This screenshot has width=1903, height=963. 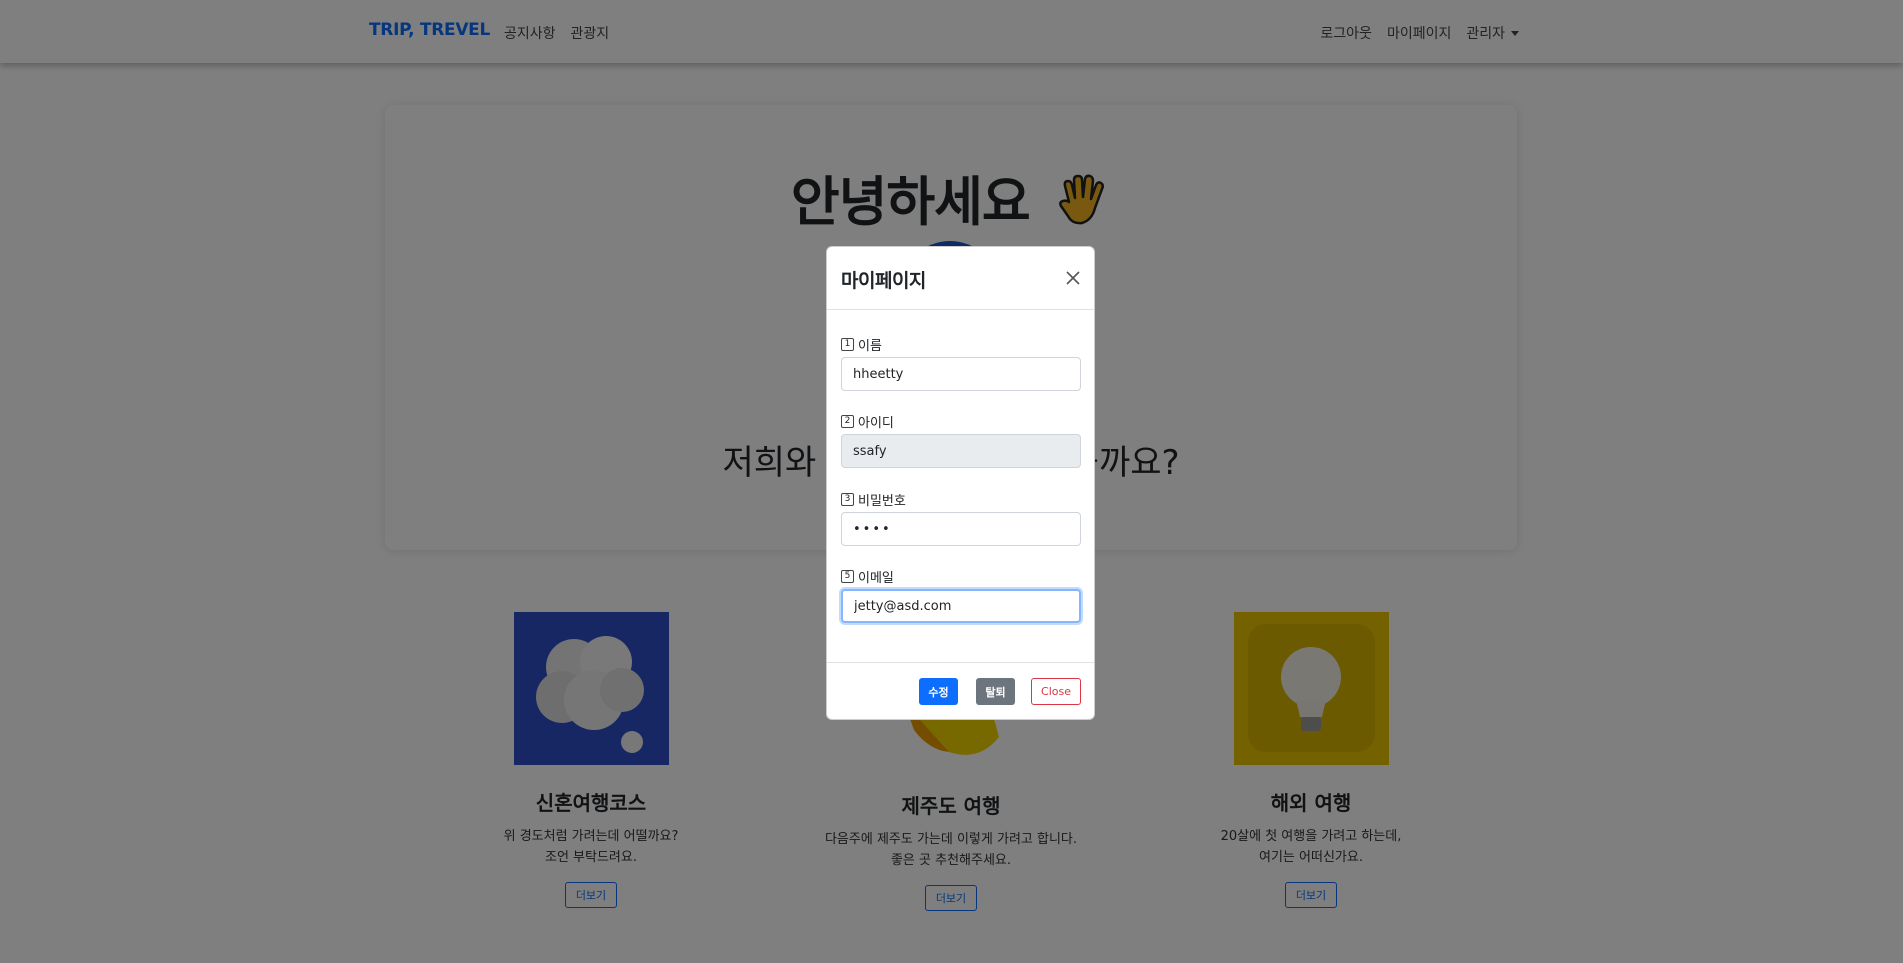 I want to click on password-input: ••••, so click(x=961, y=529).